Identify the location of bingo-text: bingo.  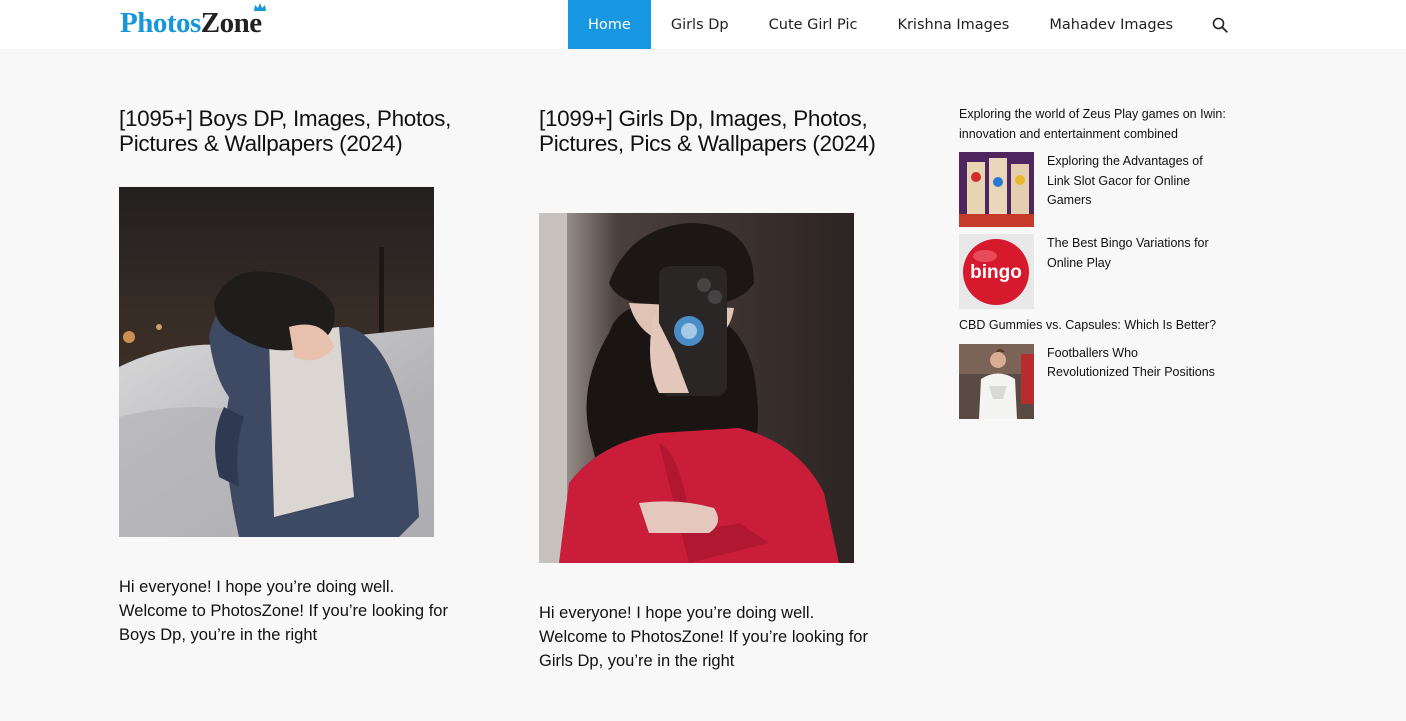
(996, 272).